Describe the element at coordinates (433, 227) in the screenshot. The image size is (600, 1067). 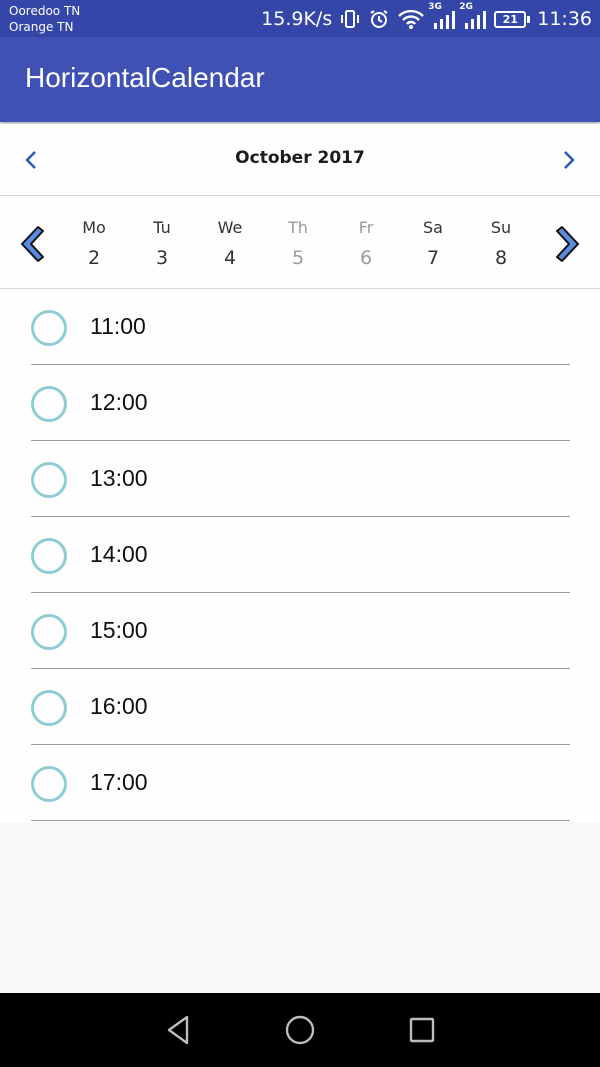
I see `day-name: Sa` at that location.